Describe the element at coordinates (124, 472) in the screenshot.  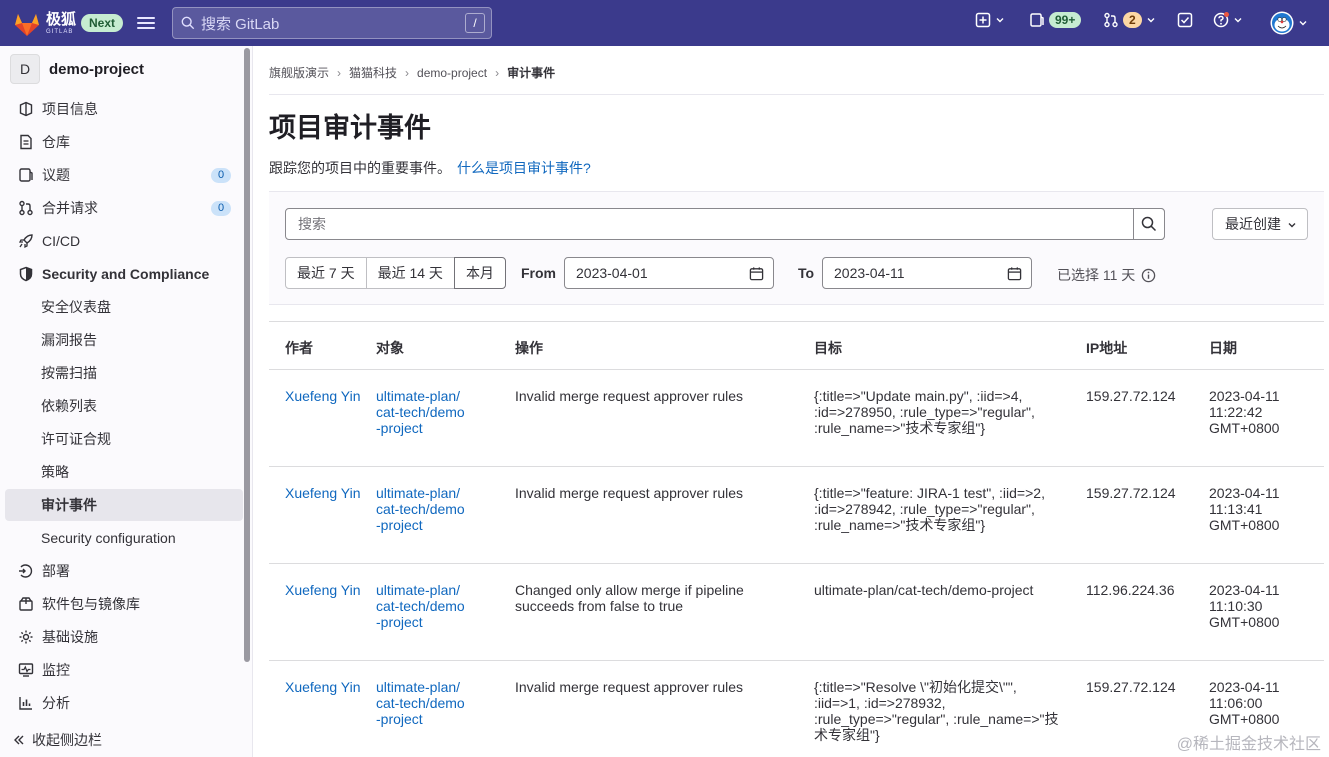
I see `sidebar-item-policies: 策略` at that location.